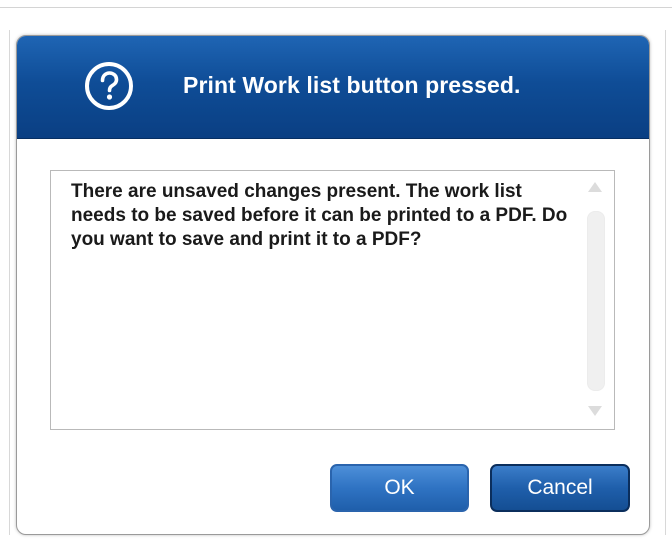  I want to click on question-icon, so click(109, 86).